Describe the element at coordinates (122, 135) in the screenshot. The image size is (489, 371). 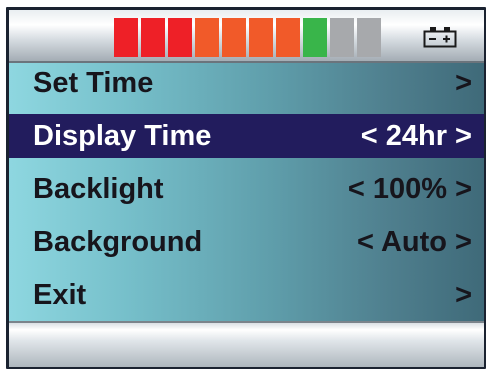
I see `menu-item-label: Display Time` at that location.